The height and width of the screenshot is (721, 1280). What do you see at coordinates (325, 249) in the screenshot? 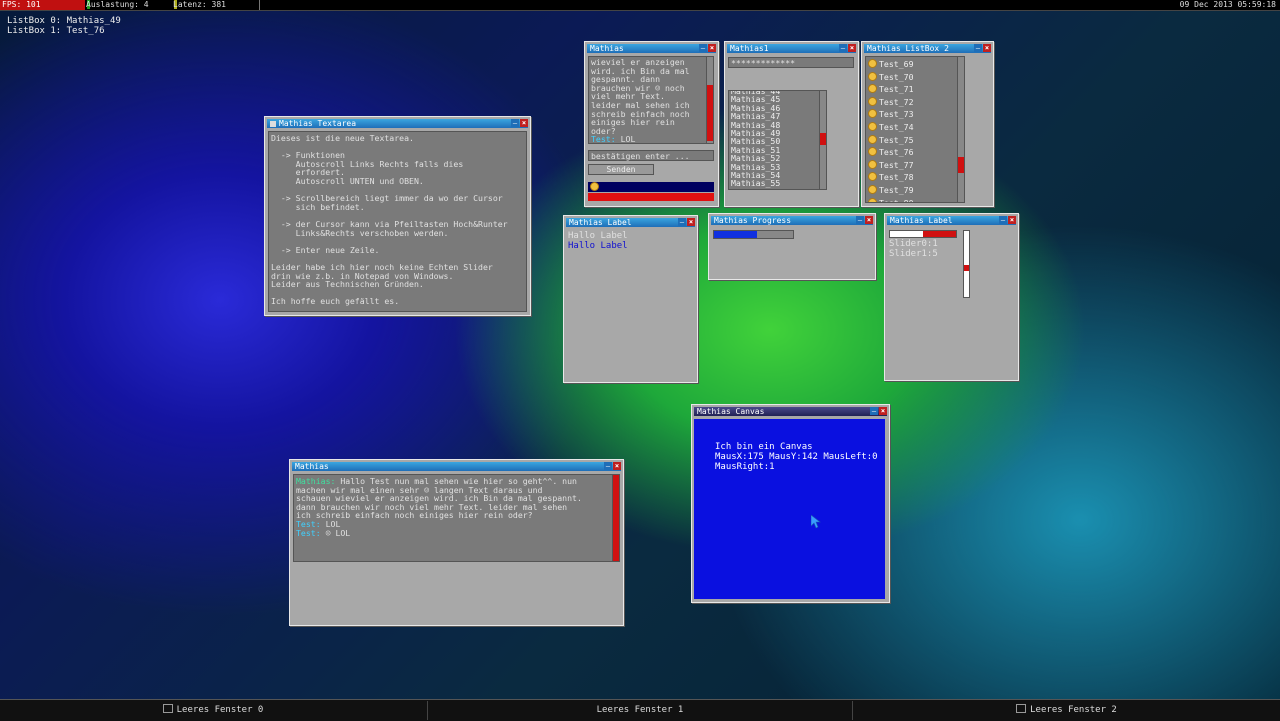
I see `textarea-line: -> Enter neue Zeile.` at bounding box center [325, 249].